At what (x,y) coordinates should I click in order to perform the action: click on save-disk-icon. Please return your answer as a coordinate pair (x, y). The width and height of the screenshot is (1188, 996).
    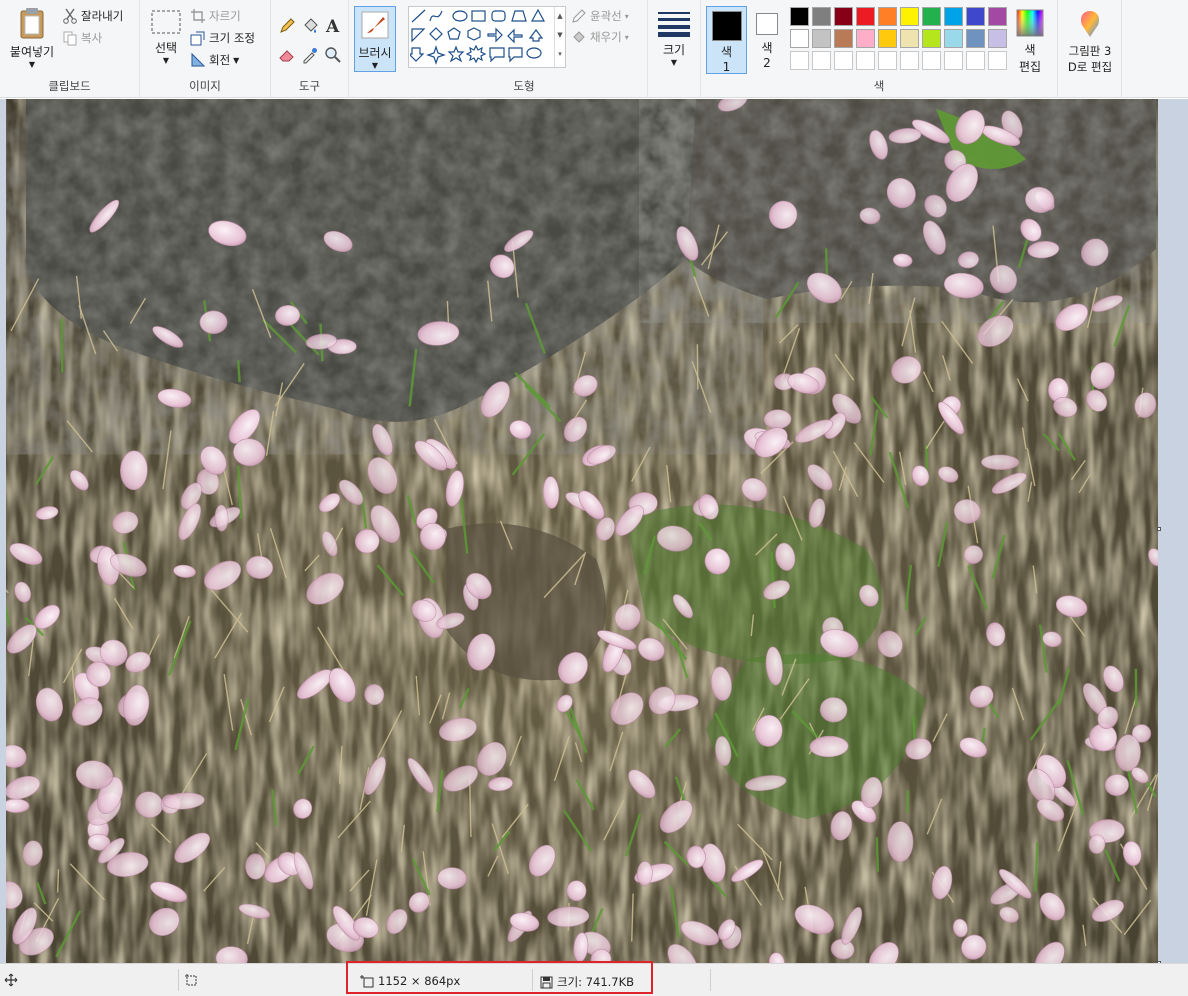
    Looking at the image, I should click on (546, 982).